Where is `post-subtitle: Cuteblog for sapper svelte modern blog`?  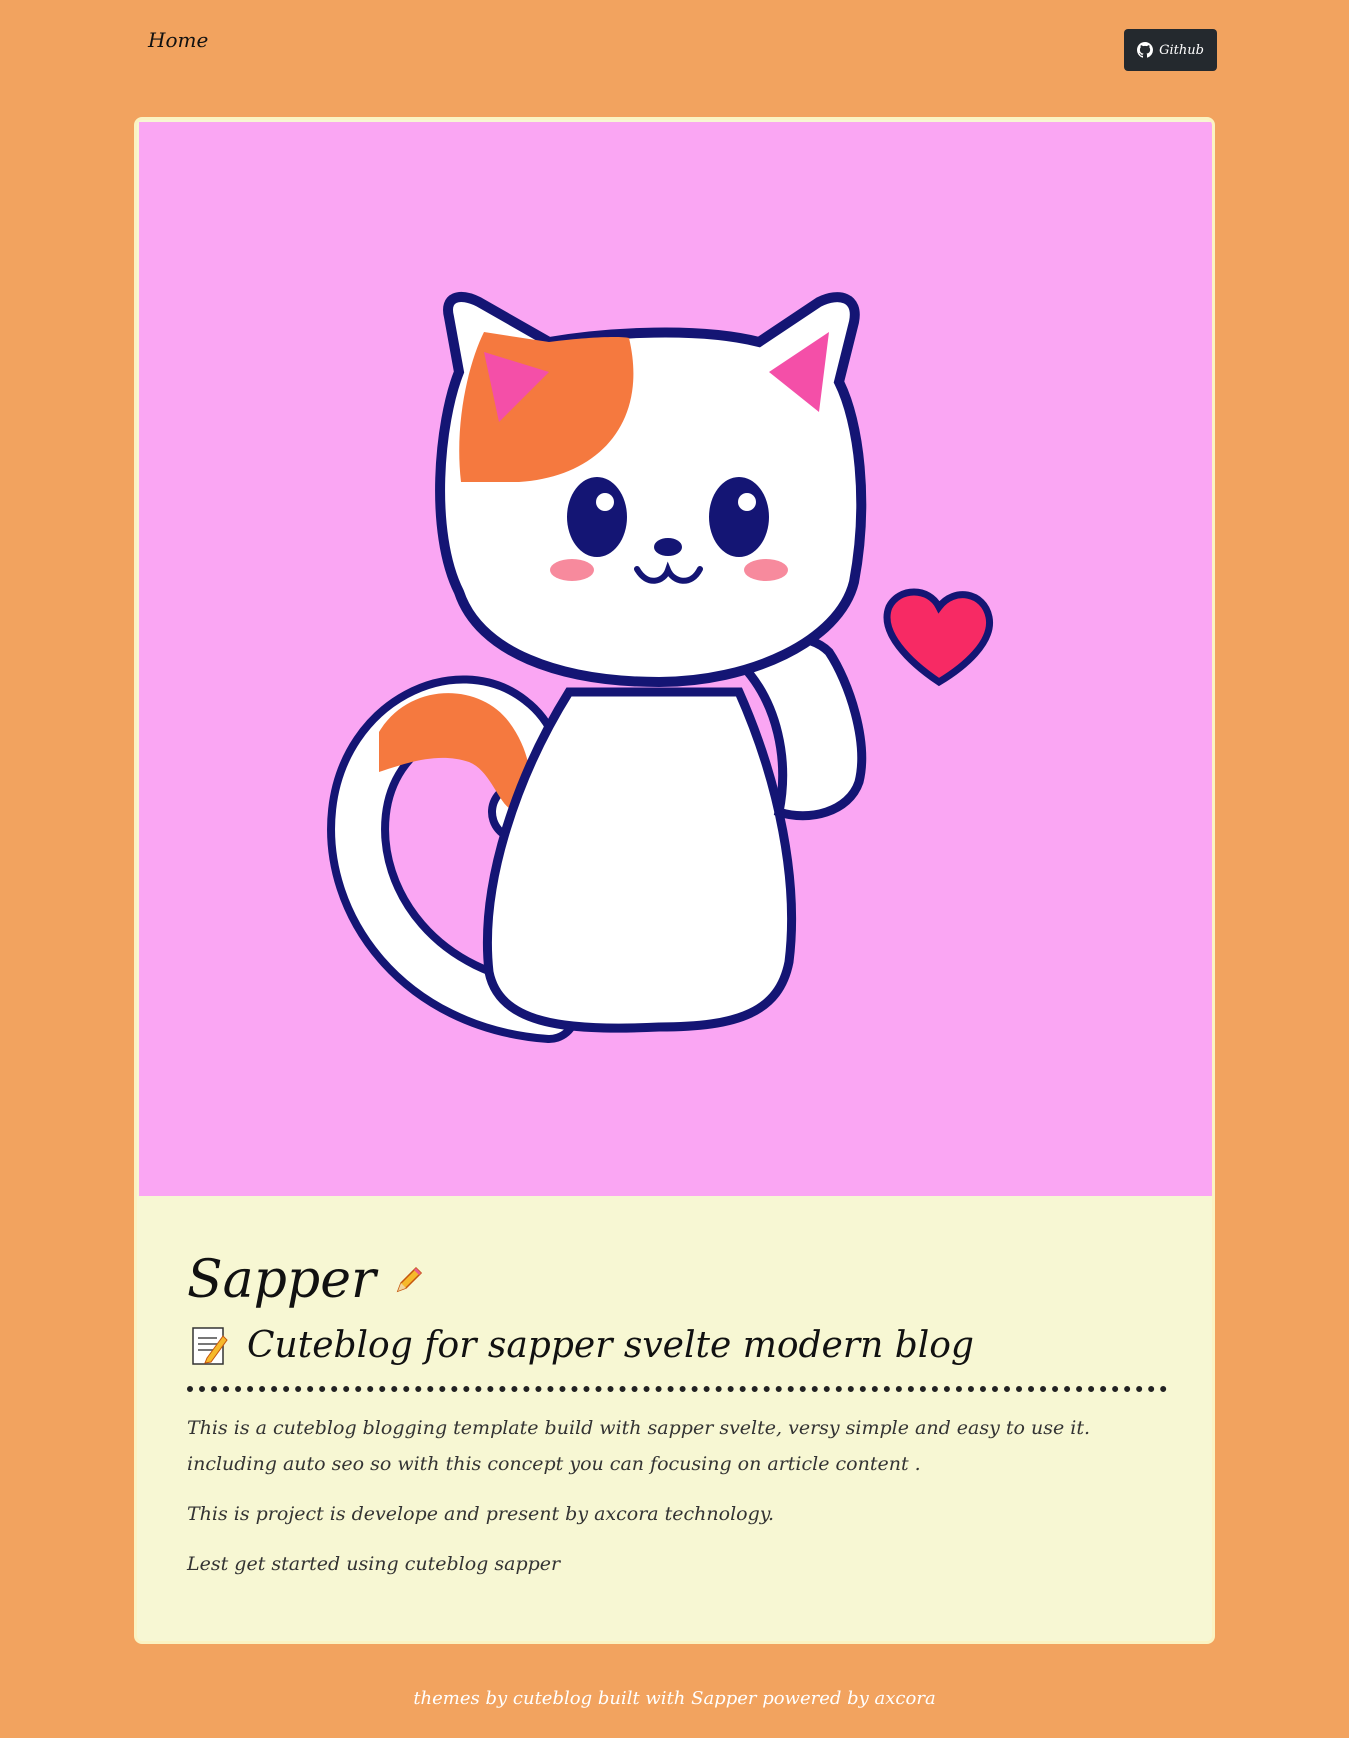
post-subtitle: Cuteblog for sapper svelte modern blog is located at coordinates (677, 1355).